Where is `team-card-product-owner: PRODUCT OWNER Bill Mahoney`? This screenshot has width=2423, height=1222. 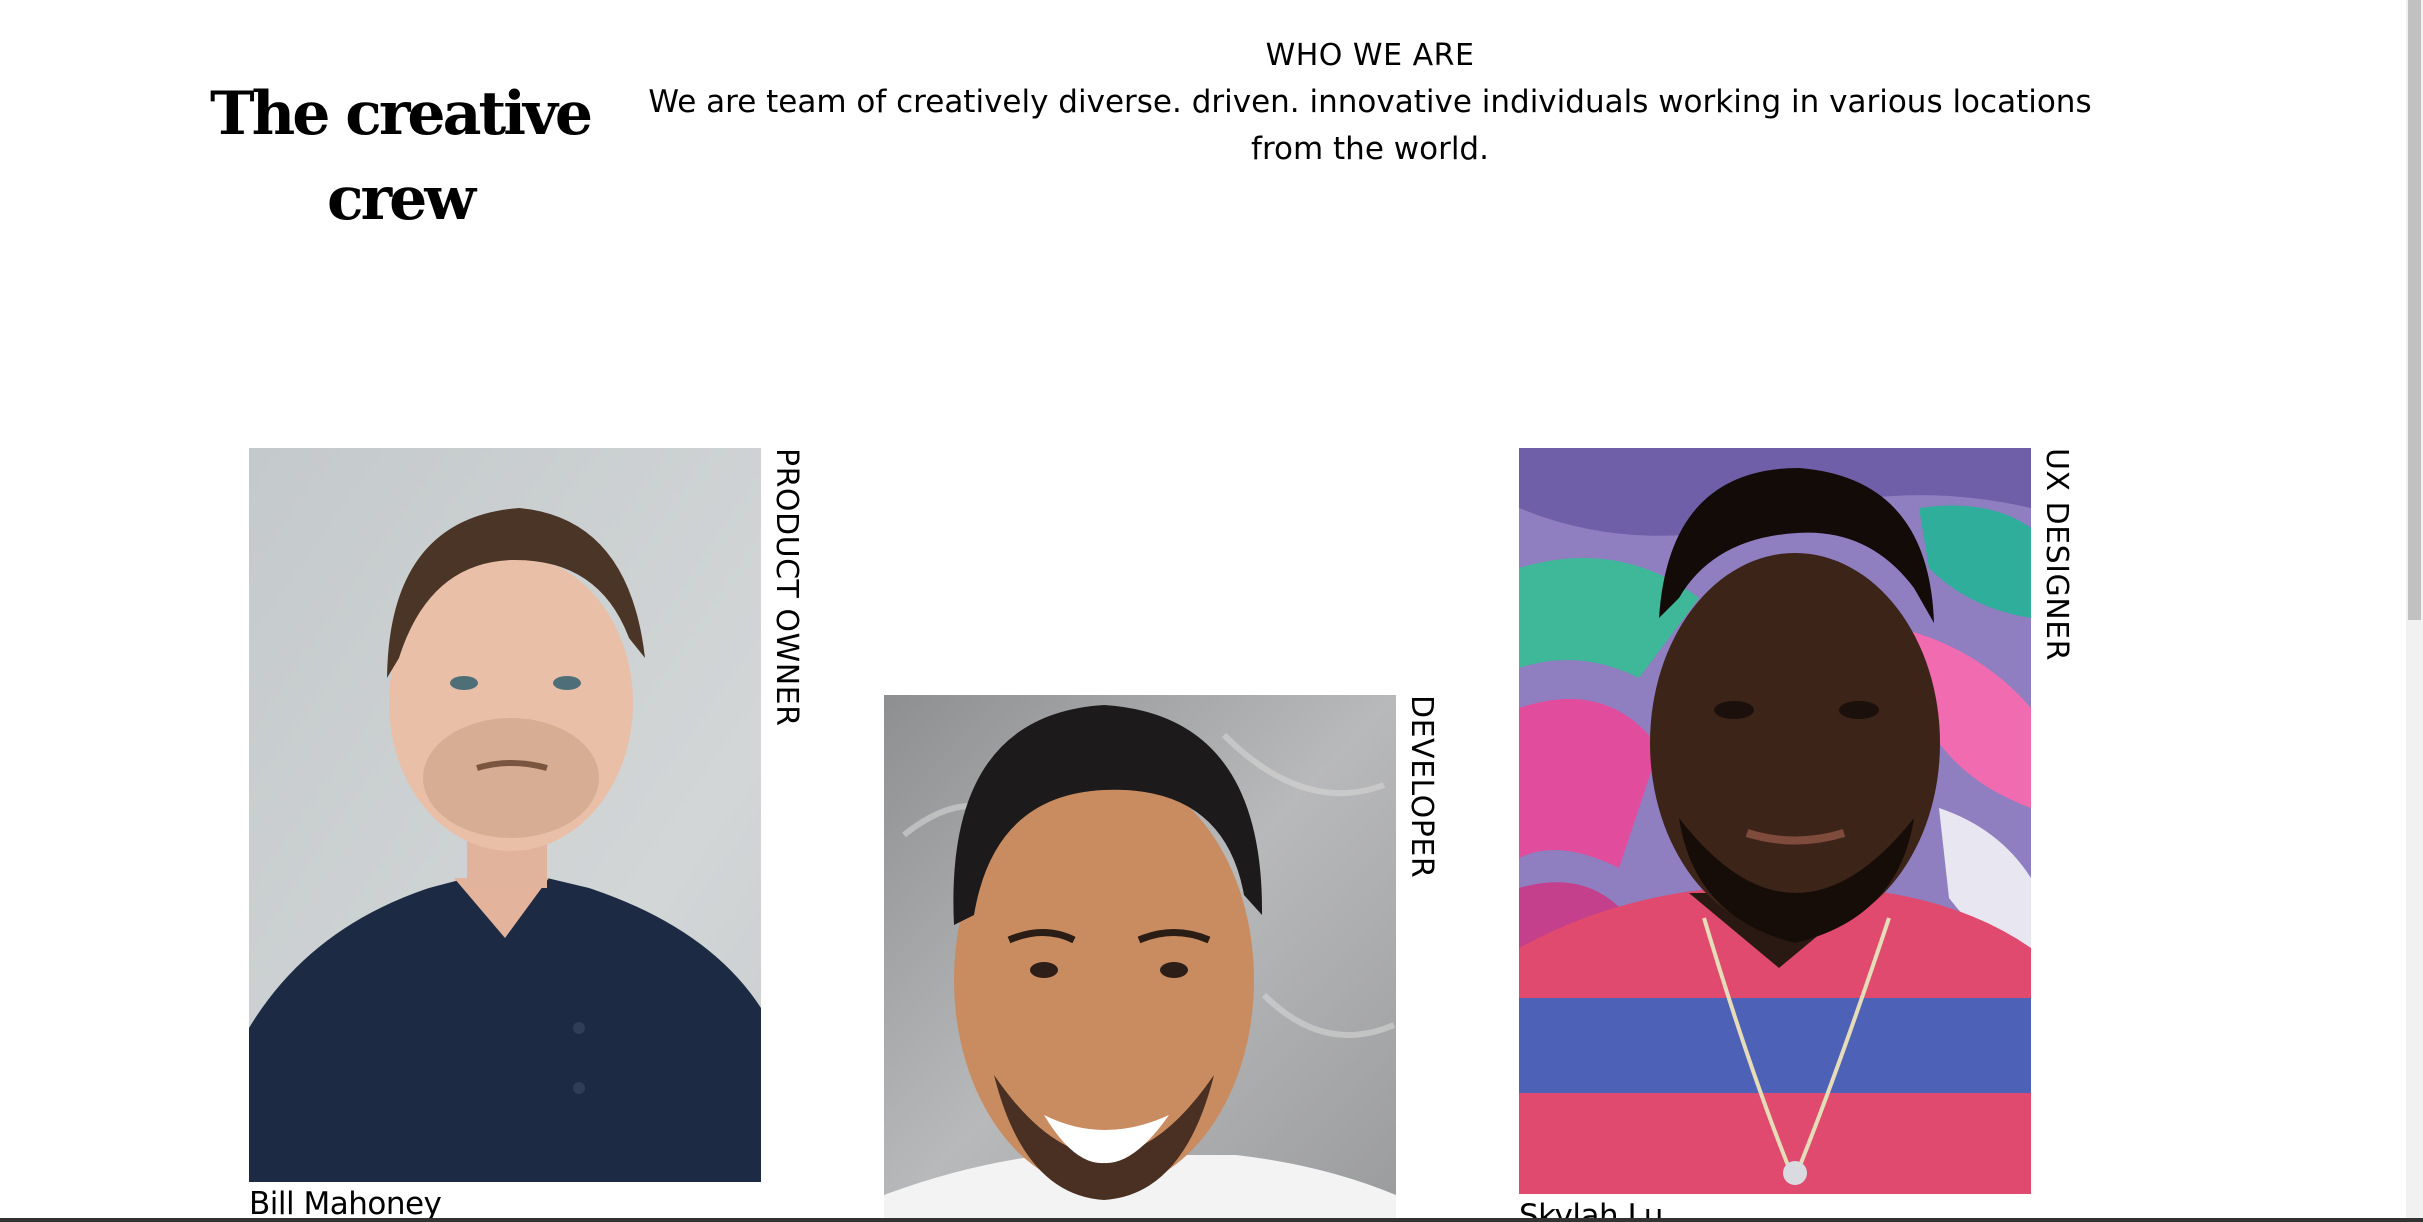
team-card-product-owner: PRODUCT OWNER Bill Mahoney is located at coordinates (534, 835).